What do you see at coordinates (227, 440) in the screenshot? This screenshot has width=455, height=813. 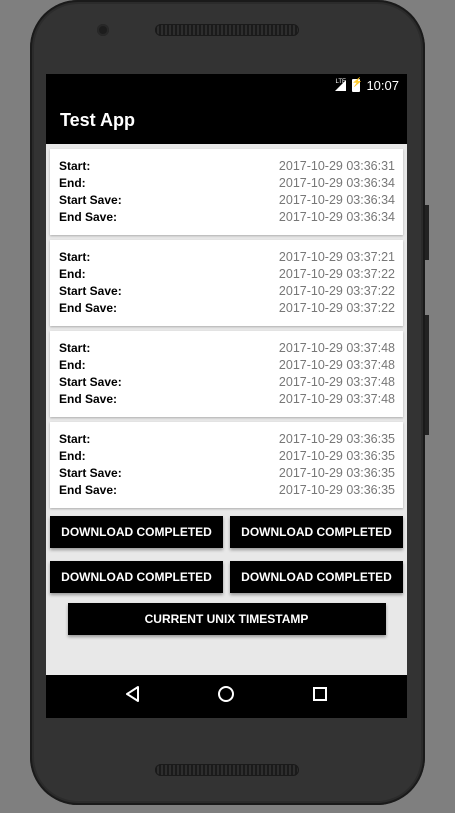 I see `card-row: Start: 2017-10-29 03:36:35` at bounding box center [227, 440].